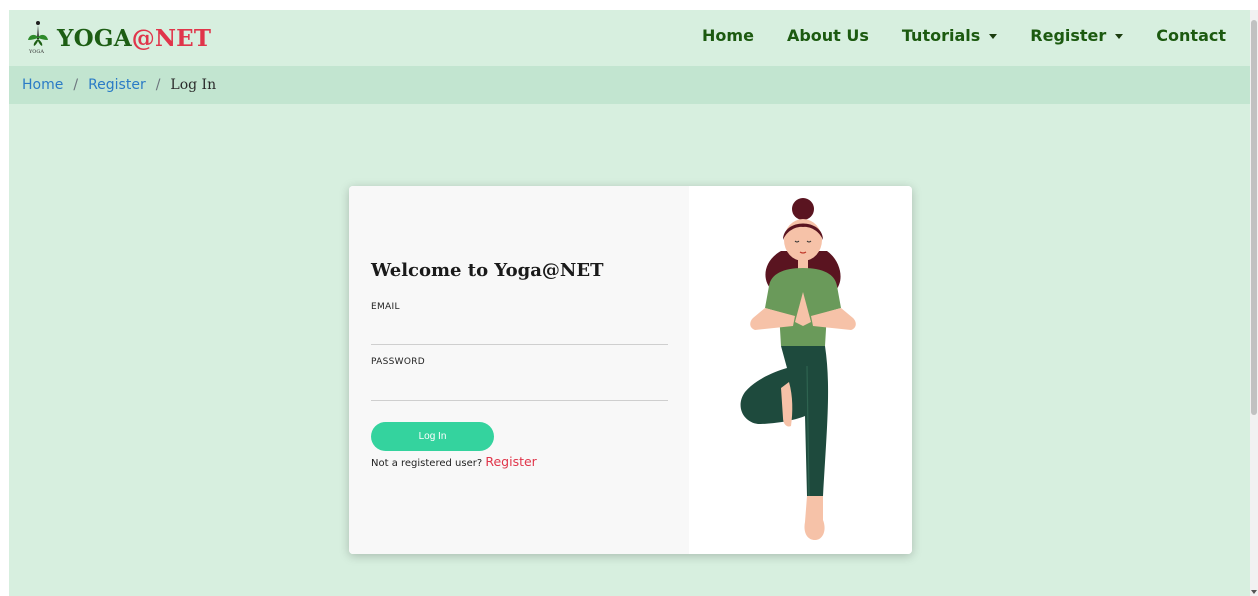 Image resolution: width=1258 pixels, height=596 pixels. Describe the element at coordinates (1077, 35) in the screenshot. I see `nav-register: Register` at that location.